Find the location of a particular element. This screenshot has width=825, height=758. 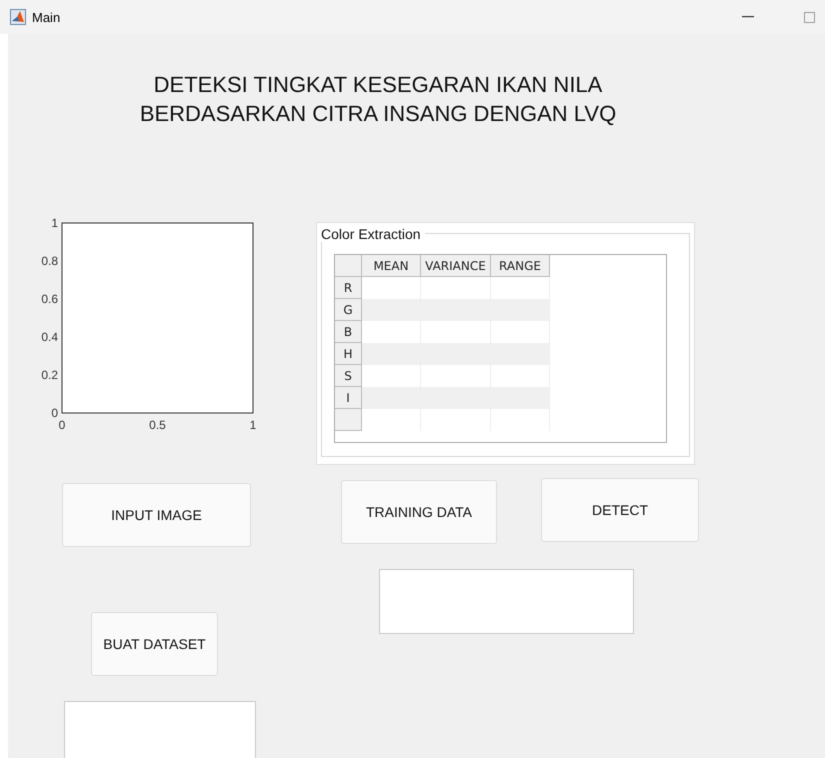

app-heading: DETEKSI TINGKAT KESEGARAN IKAN NILA BERDASARKAN CITRA INSANG DENGAN LVQ is located at coordinates (378, 99).